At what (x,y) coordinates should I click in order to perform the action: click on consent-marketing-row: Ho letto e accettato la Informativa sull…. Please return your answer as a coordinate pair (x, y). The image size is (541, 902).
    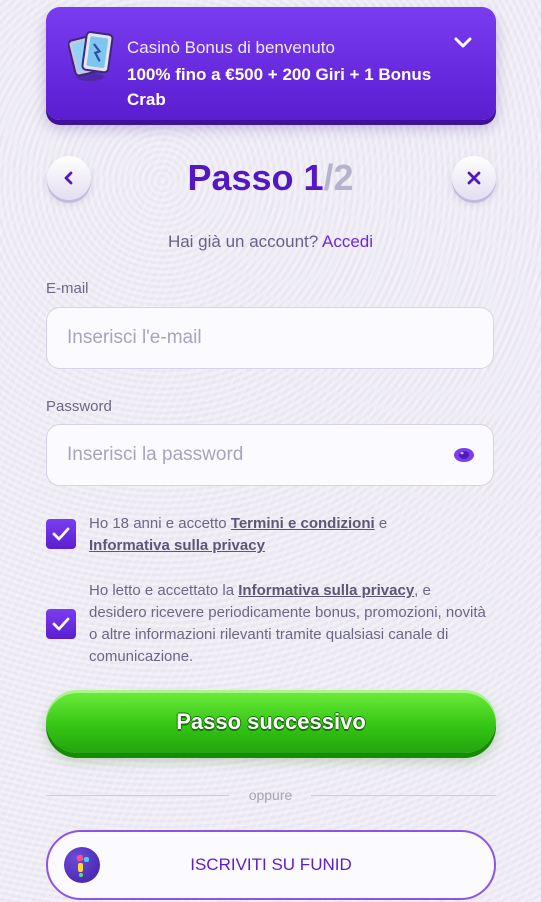
    Looking at the image, I should click on (271, 624).